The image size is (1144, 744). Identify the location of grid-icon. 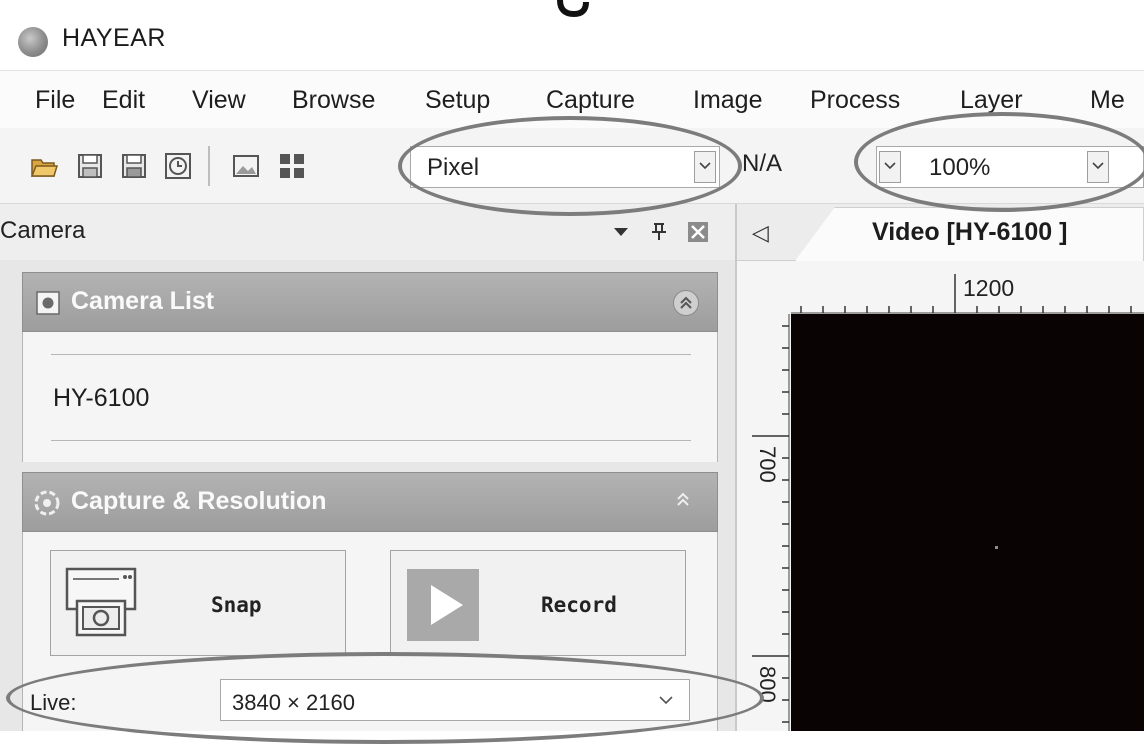
(292, 166).